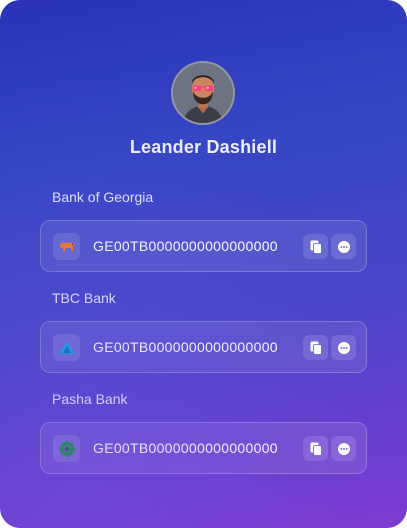  I want to click on lion-logo-icon, so click(66, 246).